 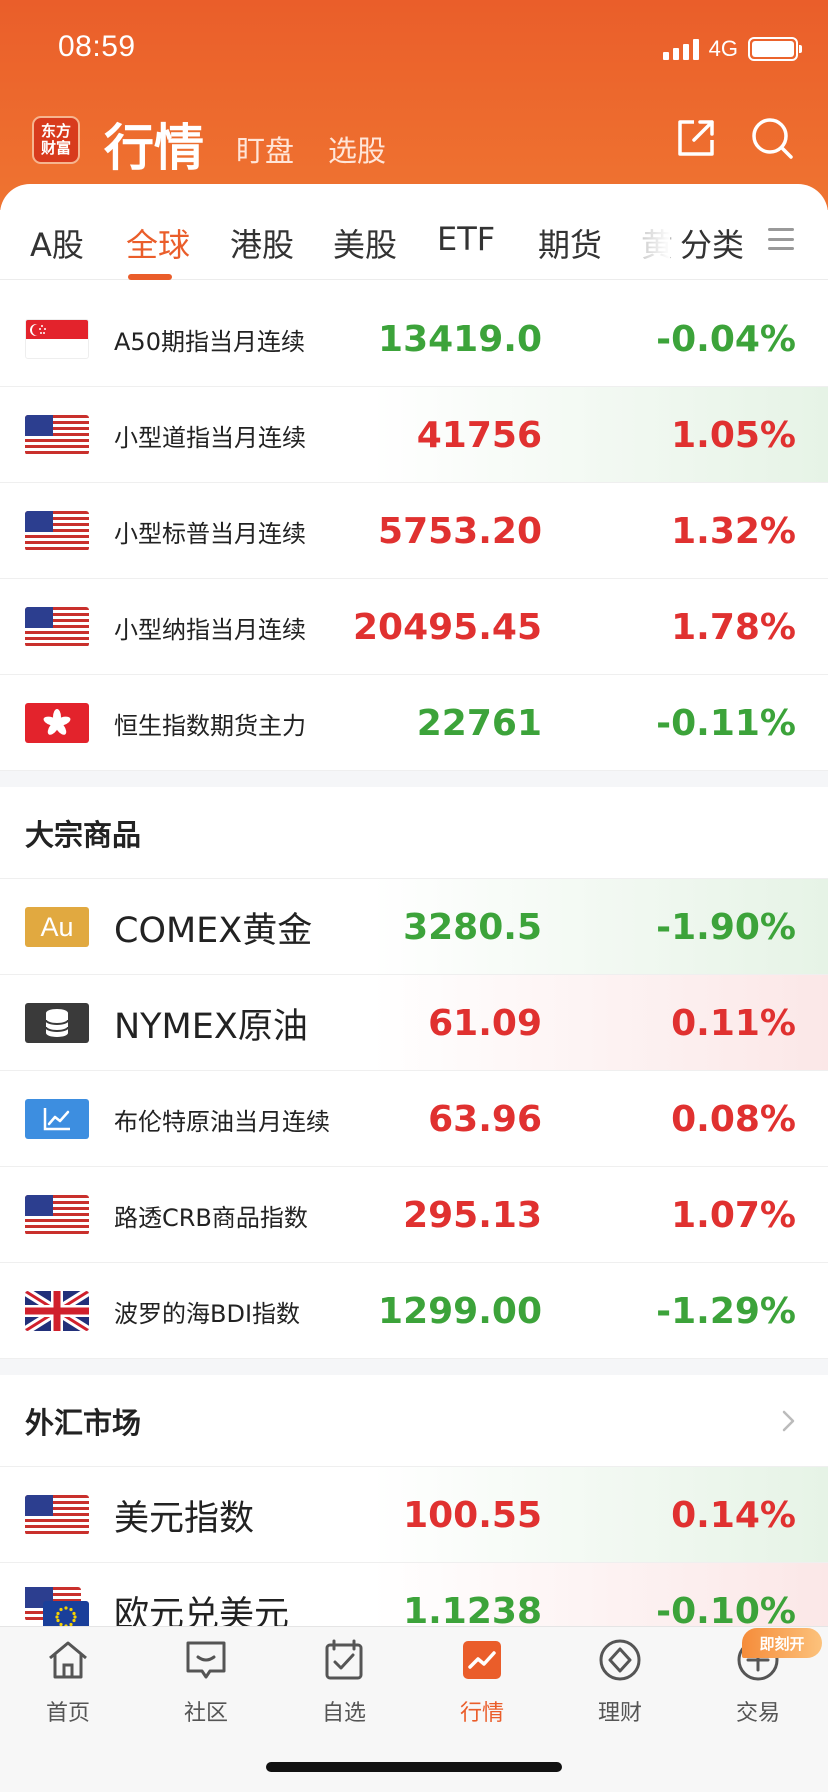 What do you see at coordinates (712, 243) in the screenshot?
I see `tab-category: 分类` at bounding box center [712, 243].